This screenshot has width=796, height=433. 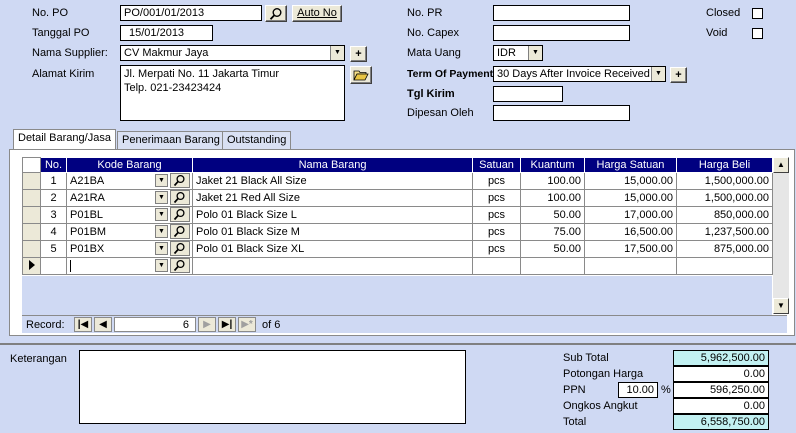 I want to click on open-address-button, so click(x=361, y=75).